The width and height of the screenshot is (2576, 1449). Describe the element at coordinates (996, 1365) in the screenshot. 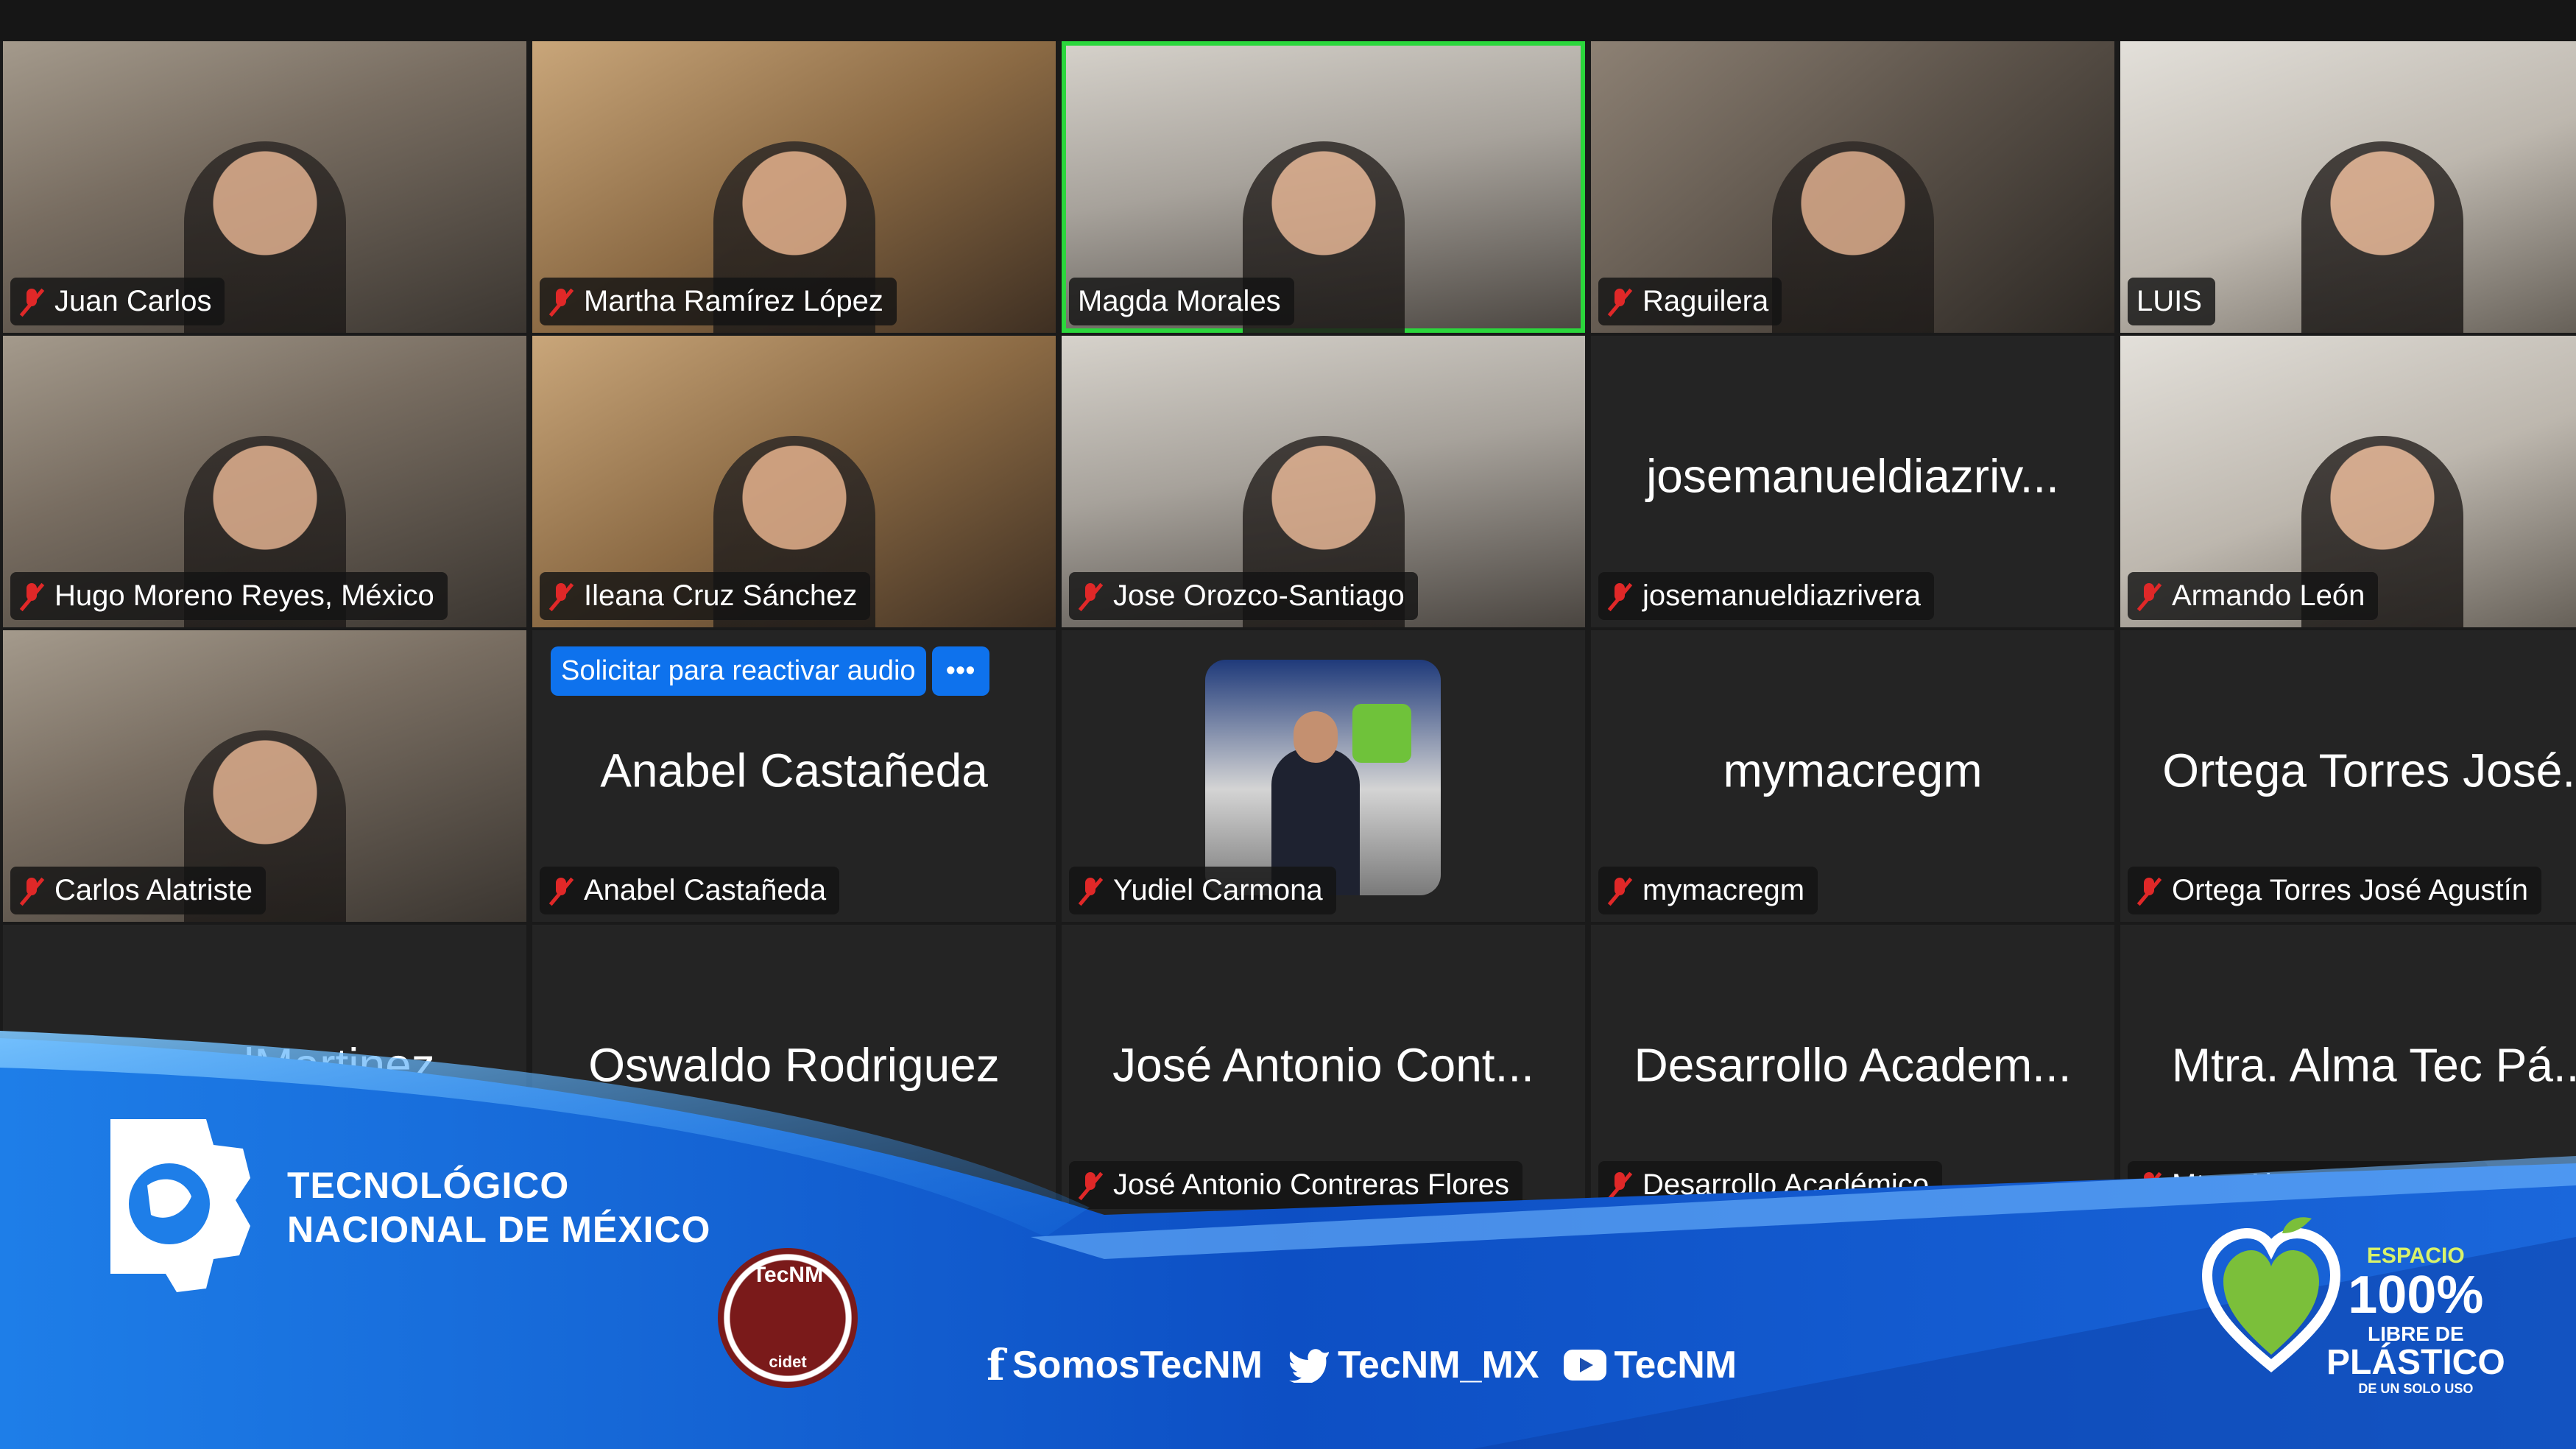

I see `facebook-icon: f` at that location.